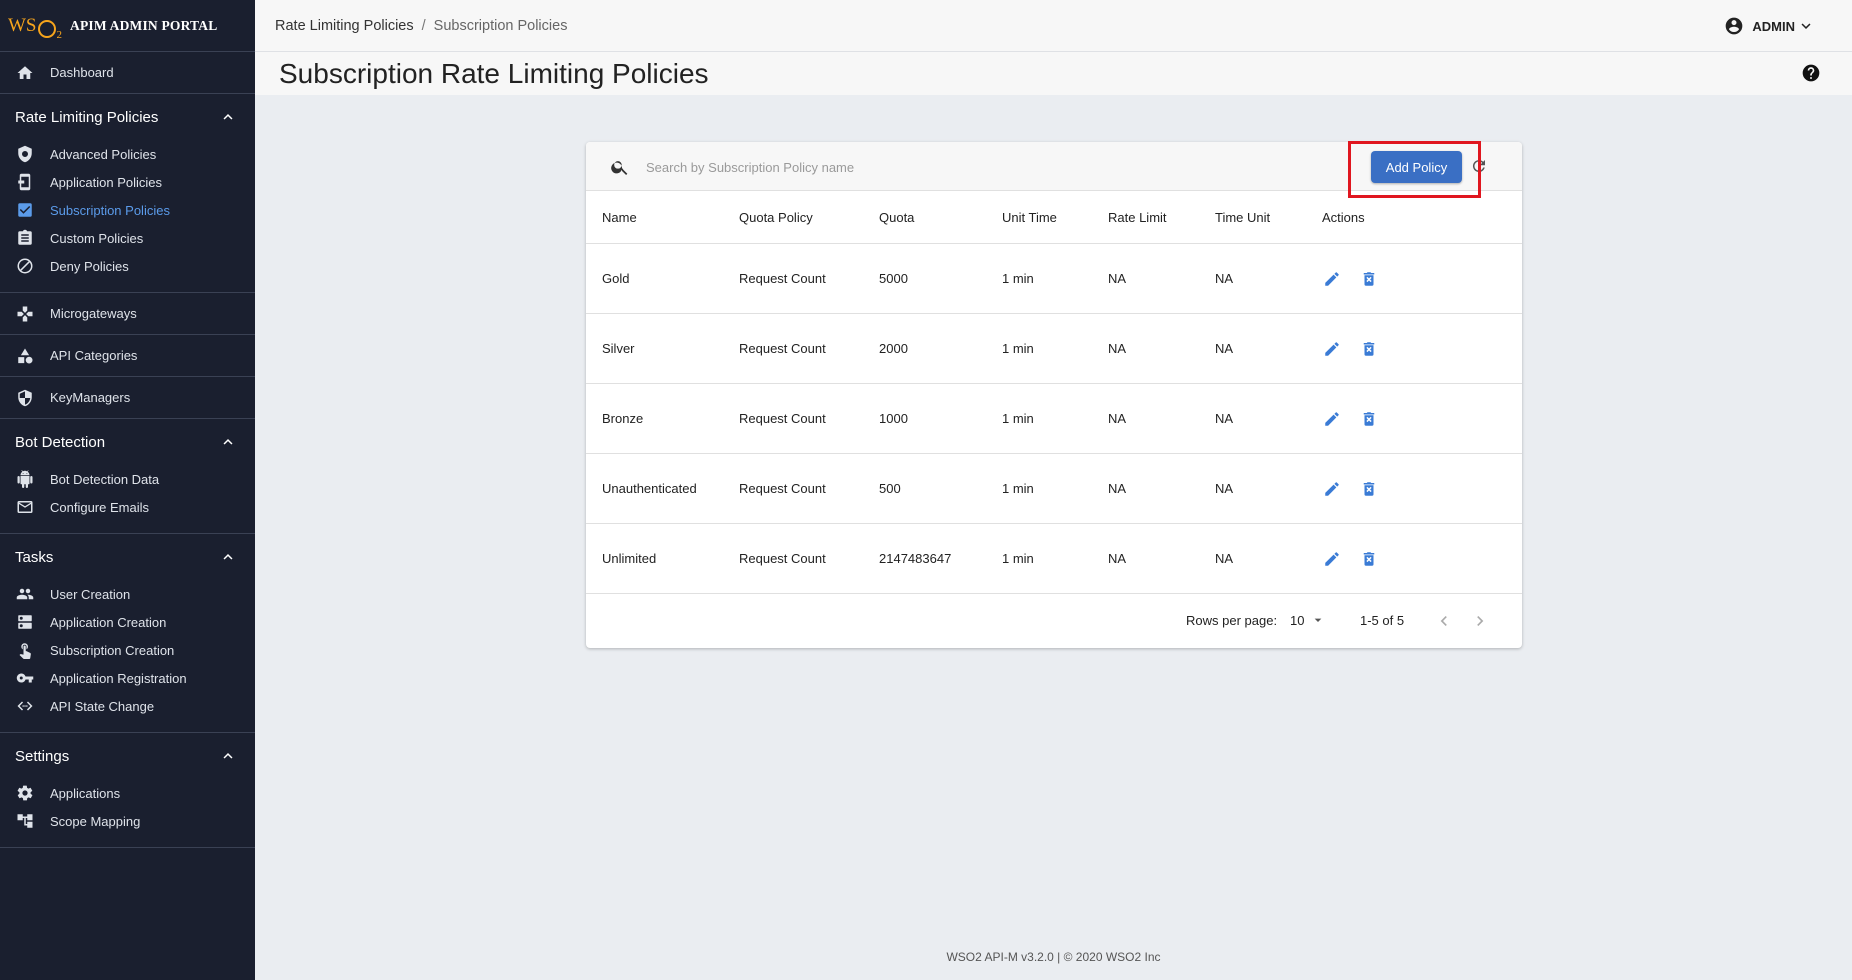 Image resolution: width=1852 pixels, height=980 pixels. Describe the element at coordinates (662, 418) in the screenshot. I see `cell-name: Bronze` at that location.